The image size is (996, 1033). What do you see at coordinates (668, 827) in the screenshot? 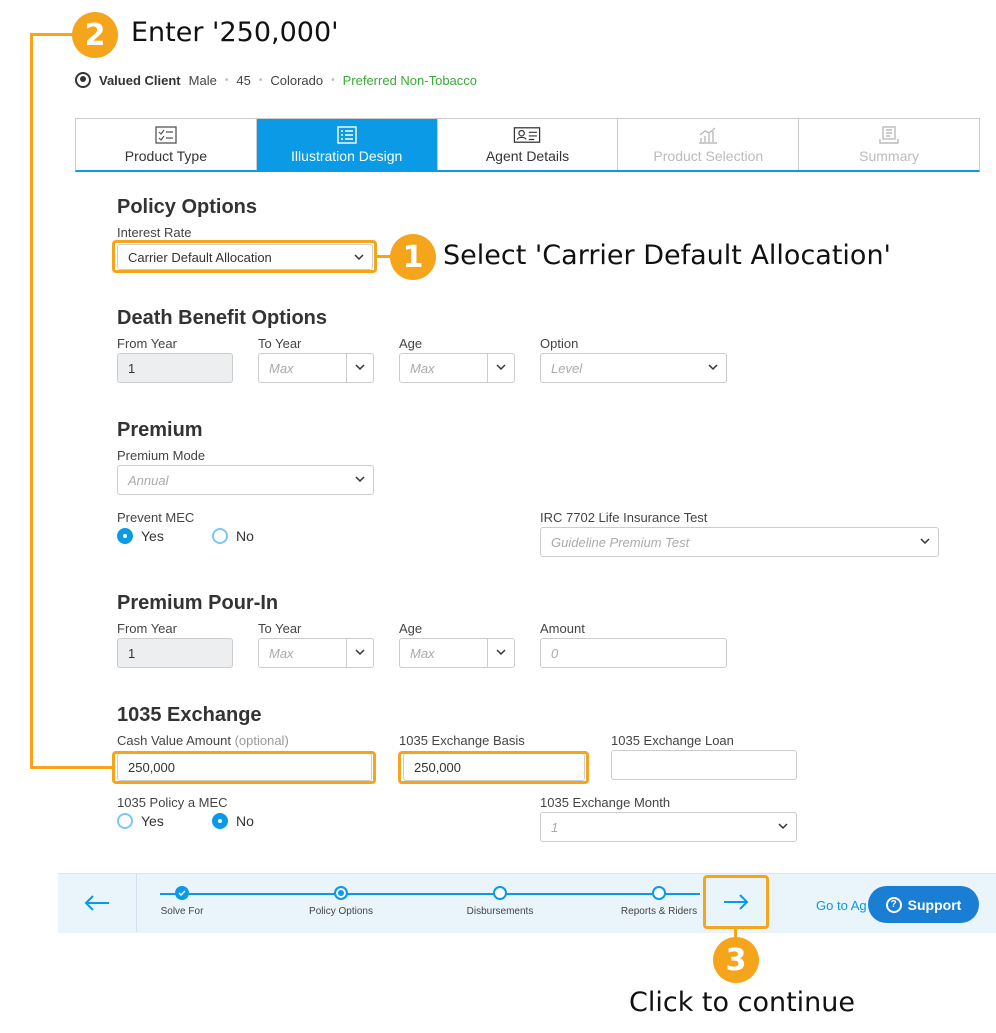
I see `exchange-month-select: 1` at bounding box center [668, 827].